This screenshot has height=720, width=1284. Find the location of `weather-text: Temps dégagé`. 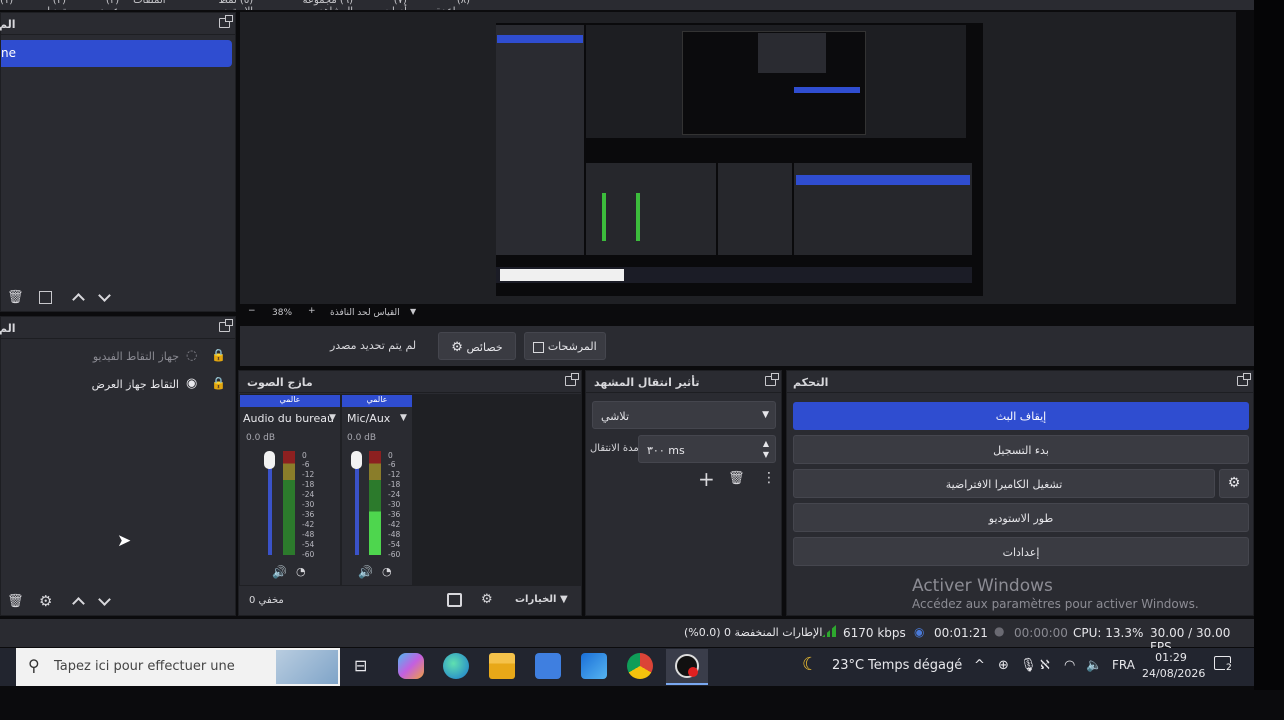

weather-text: Temps dégagé is located at coordinates (915, 665).